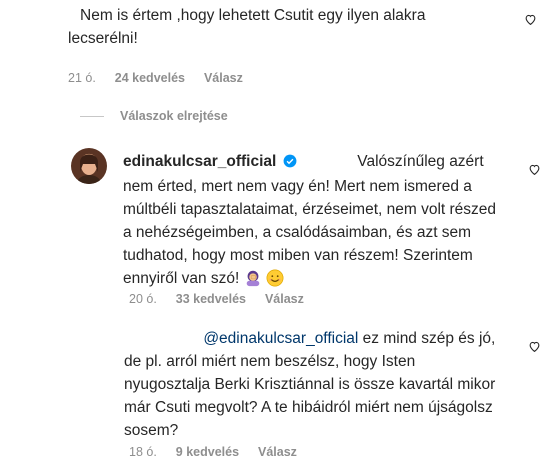 Image resolution: width=553 pixels, height=467 pixels. Describe the element at coordinates (82, 78) in the screenshot. I see `timestamp: 21 ó.` at that location.